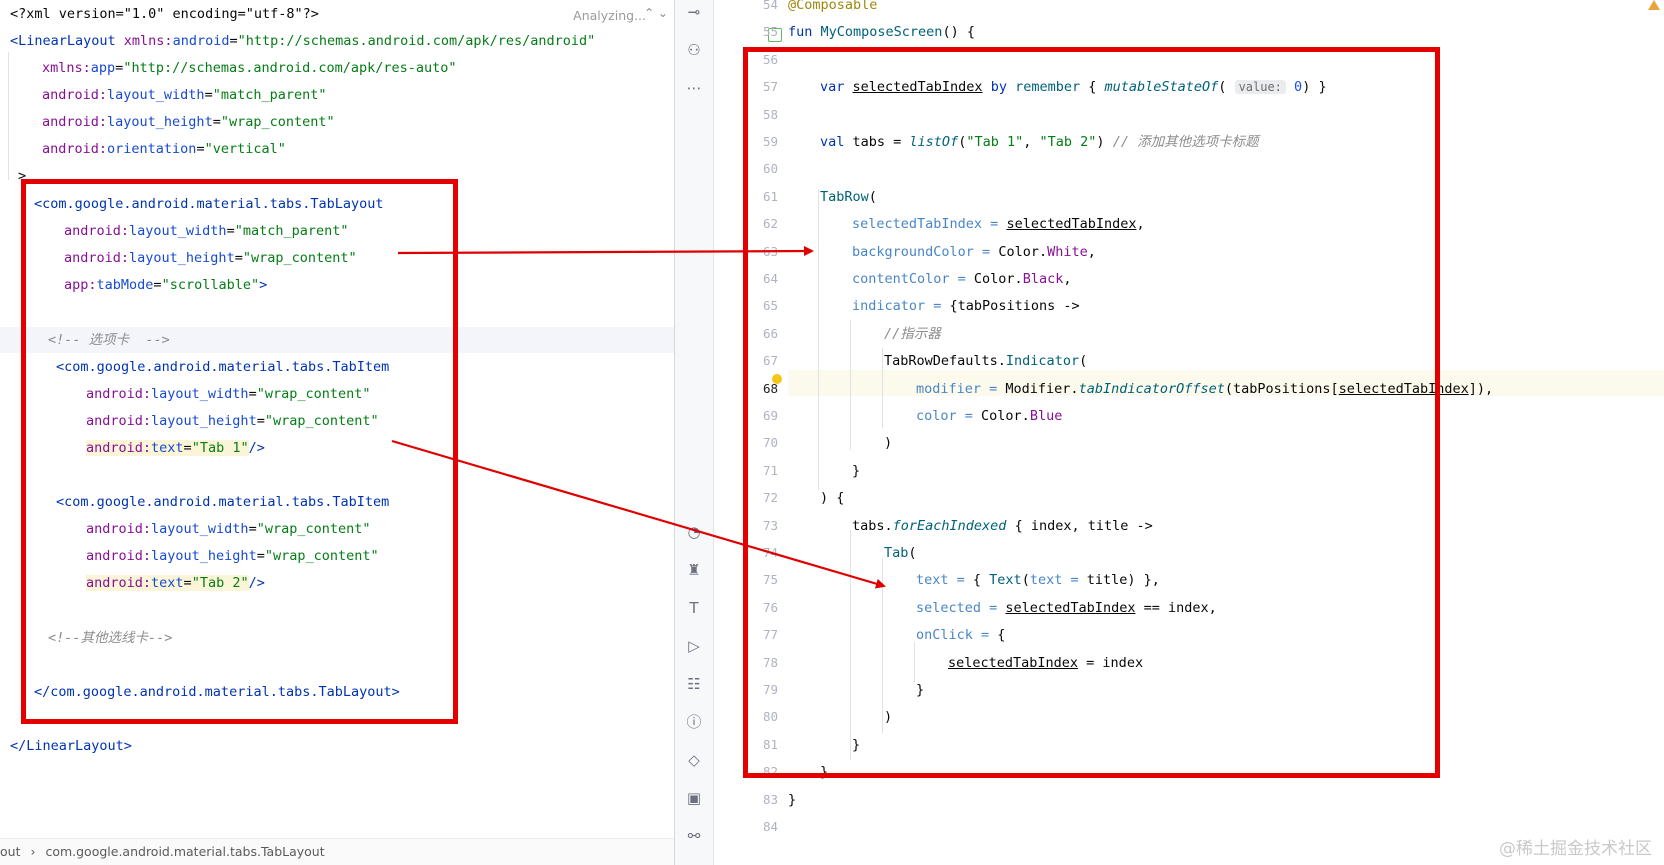 This screenshot has width=1664, height=865. Describe the element at coordinates (638, 417) in the screenshot. I see `annotation-arrows` at that location.